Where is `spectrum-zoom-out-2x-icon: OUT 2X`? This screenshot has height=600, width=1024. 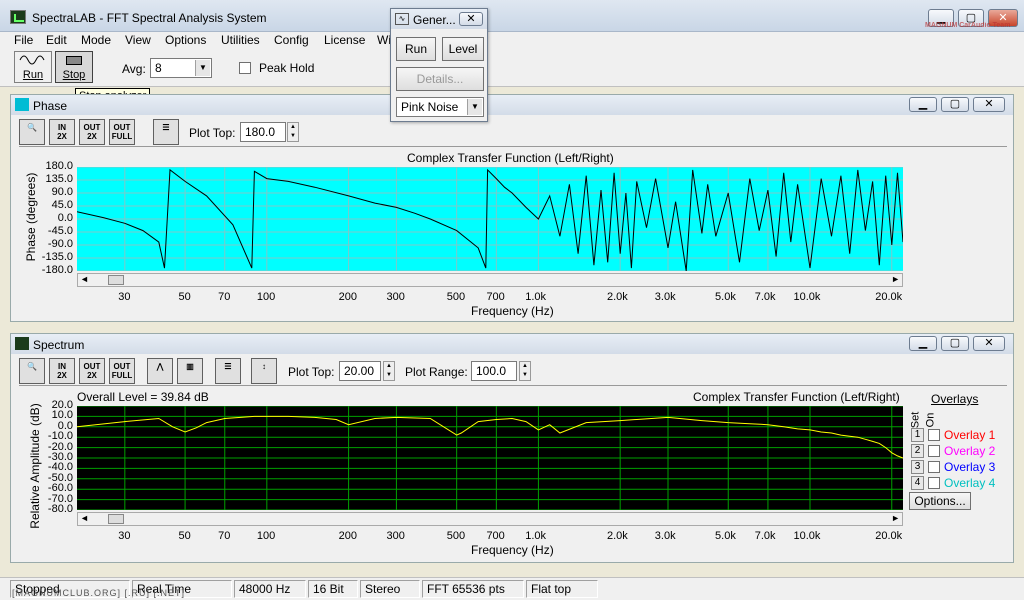 spectrum-zoom-out-2x-icon: OUT 2X is located at coordinates (92, 371).